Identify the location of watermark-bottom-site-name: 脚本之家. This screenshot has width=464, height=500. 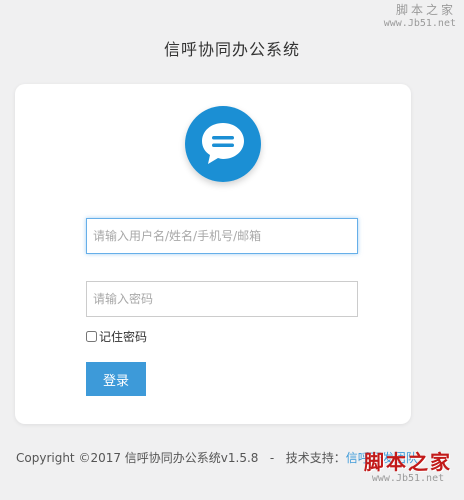
(408, 462).